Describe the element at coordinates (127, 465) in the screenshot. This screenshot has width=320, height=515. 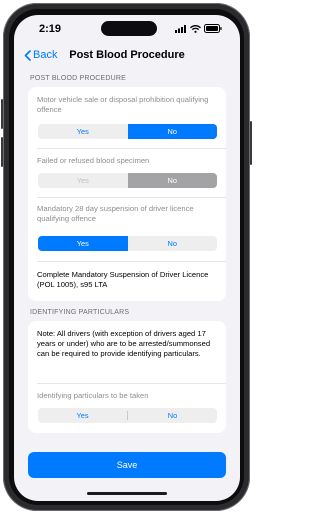
I see `save-button: Save` at that location.